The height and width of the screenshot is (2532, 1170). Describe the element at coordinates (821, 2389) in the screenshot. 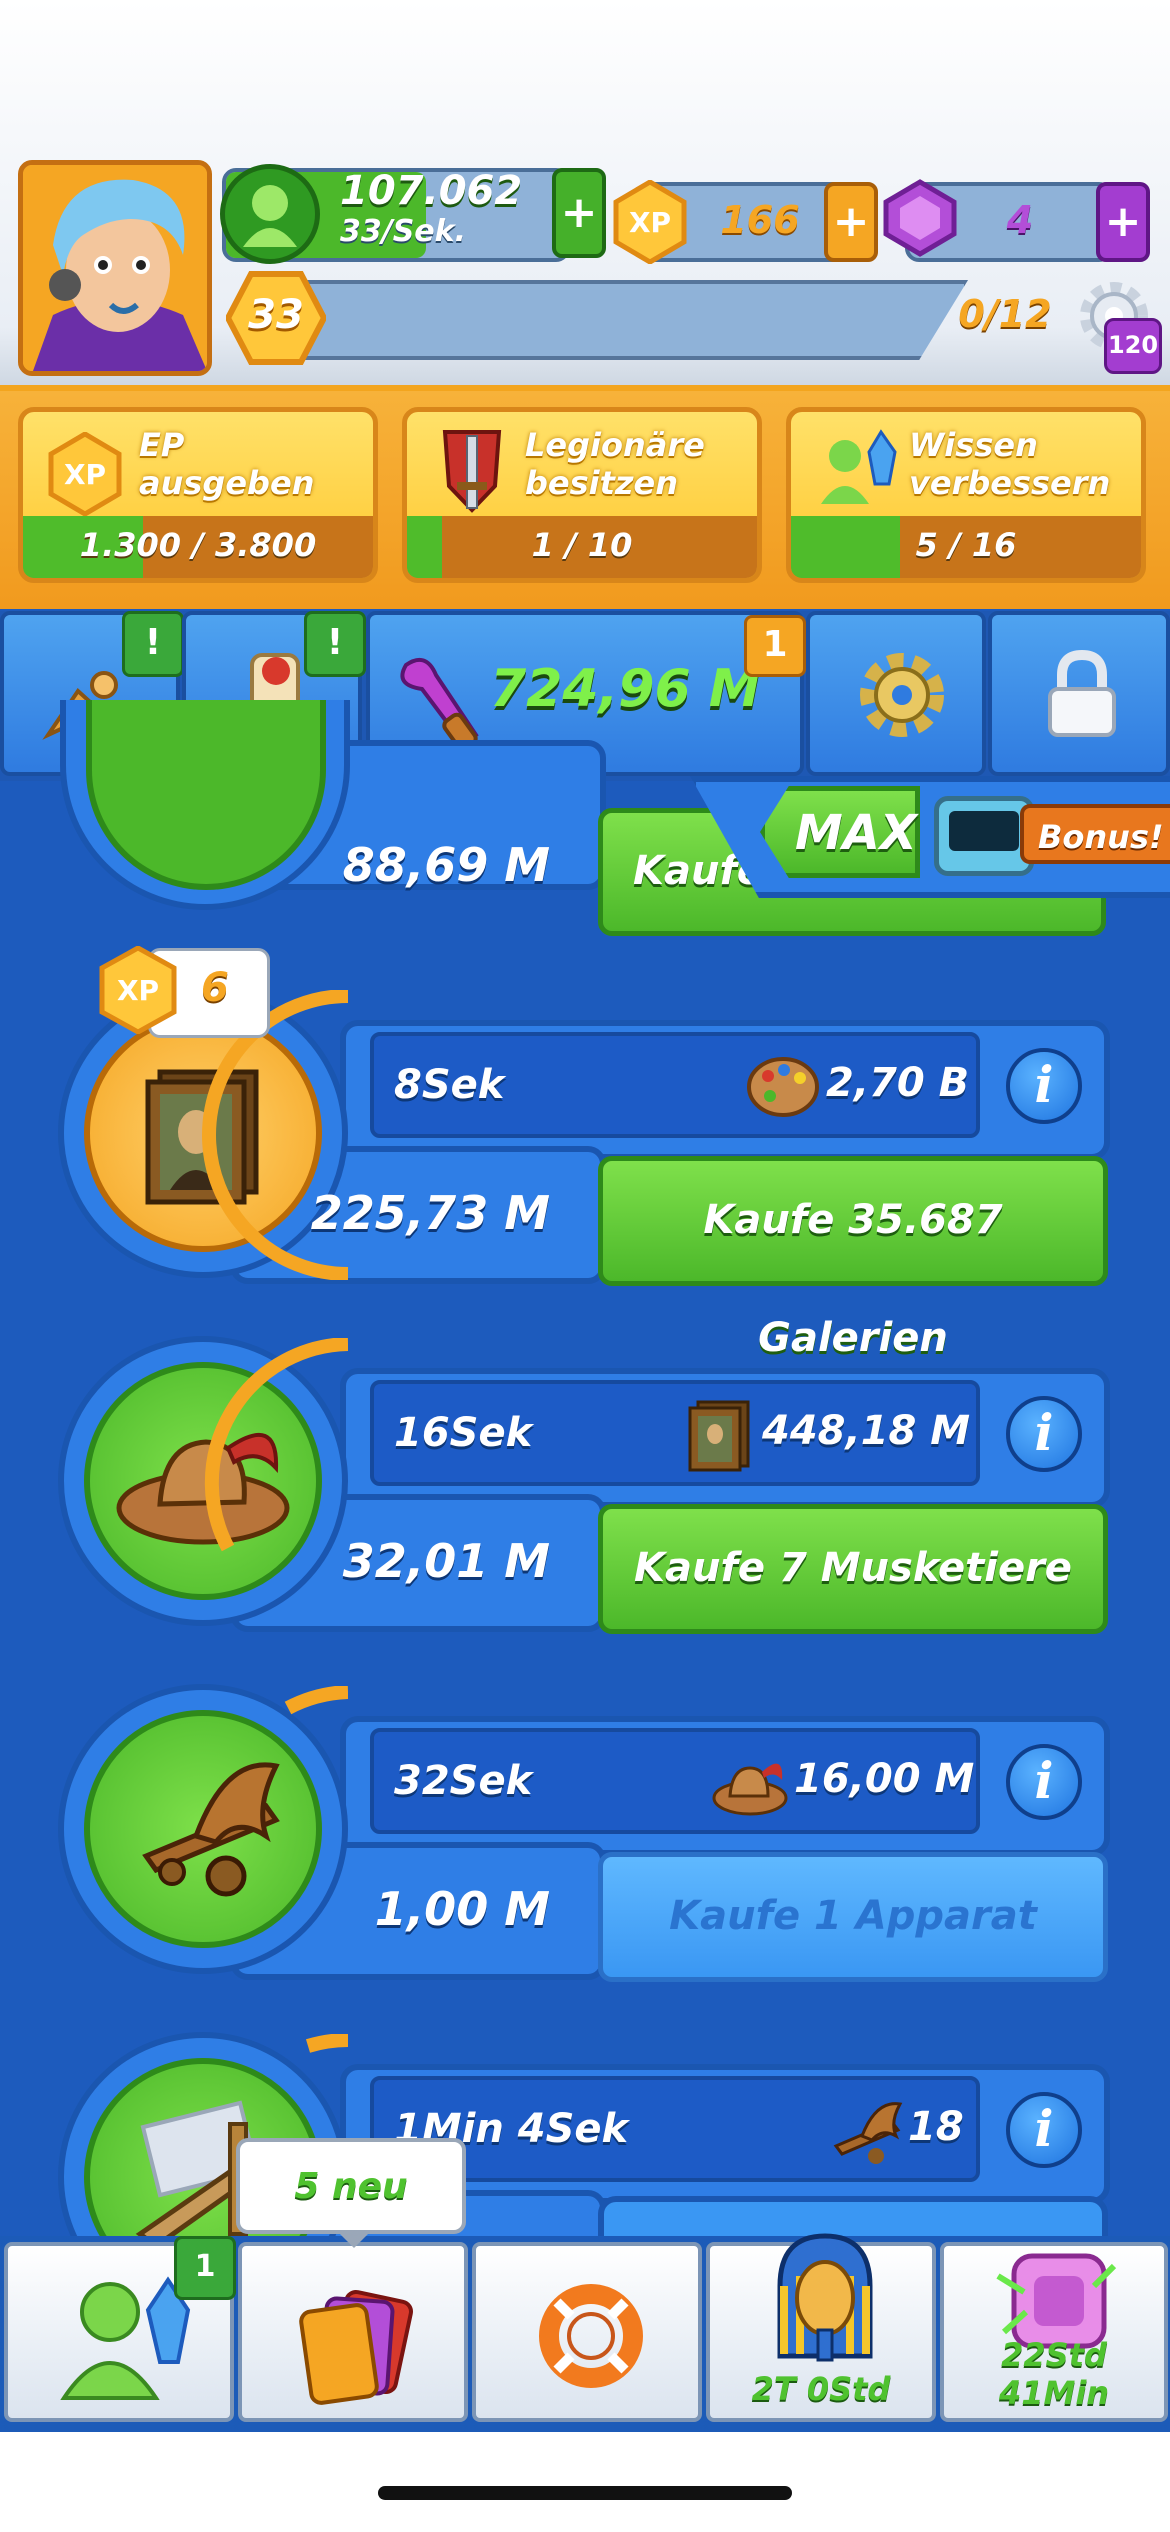

I see `pharaoh-timer: 2T 0Std` at that location.